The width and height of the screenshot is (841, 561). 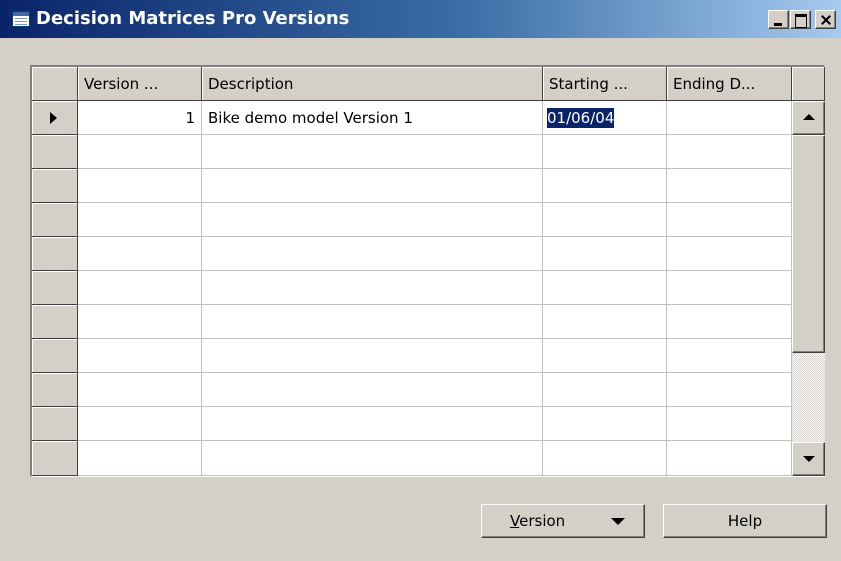 What do you see at coordinates (140, 118) in the screenshot?
I see `cell-version: 1` at bounding box center [140, 118].